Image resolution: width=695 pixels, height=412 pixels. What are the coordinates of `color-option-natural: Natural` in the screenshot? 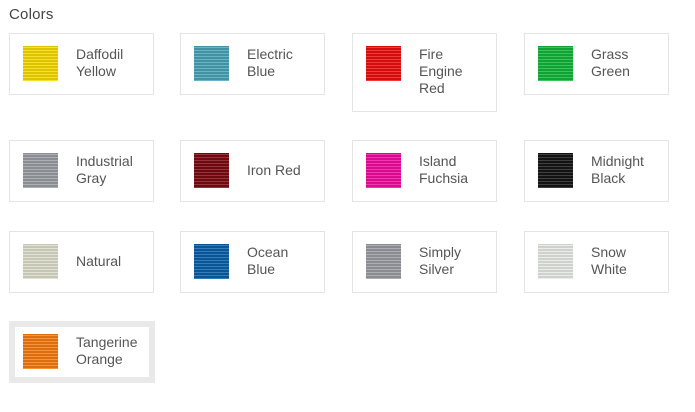 It's located at (81, 262).